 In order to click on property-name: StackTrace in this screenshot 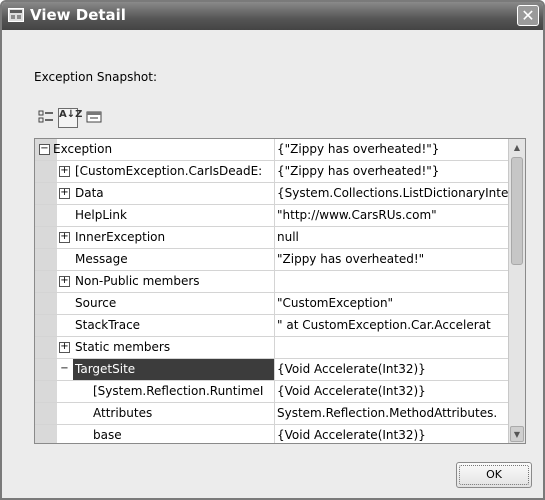, I will do `click(108, 325)`.